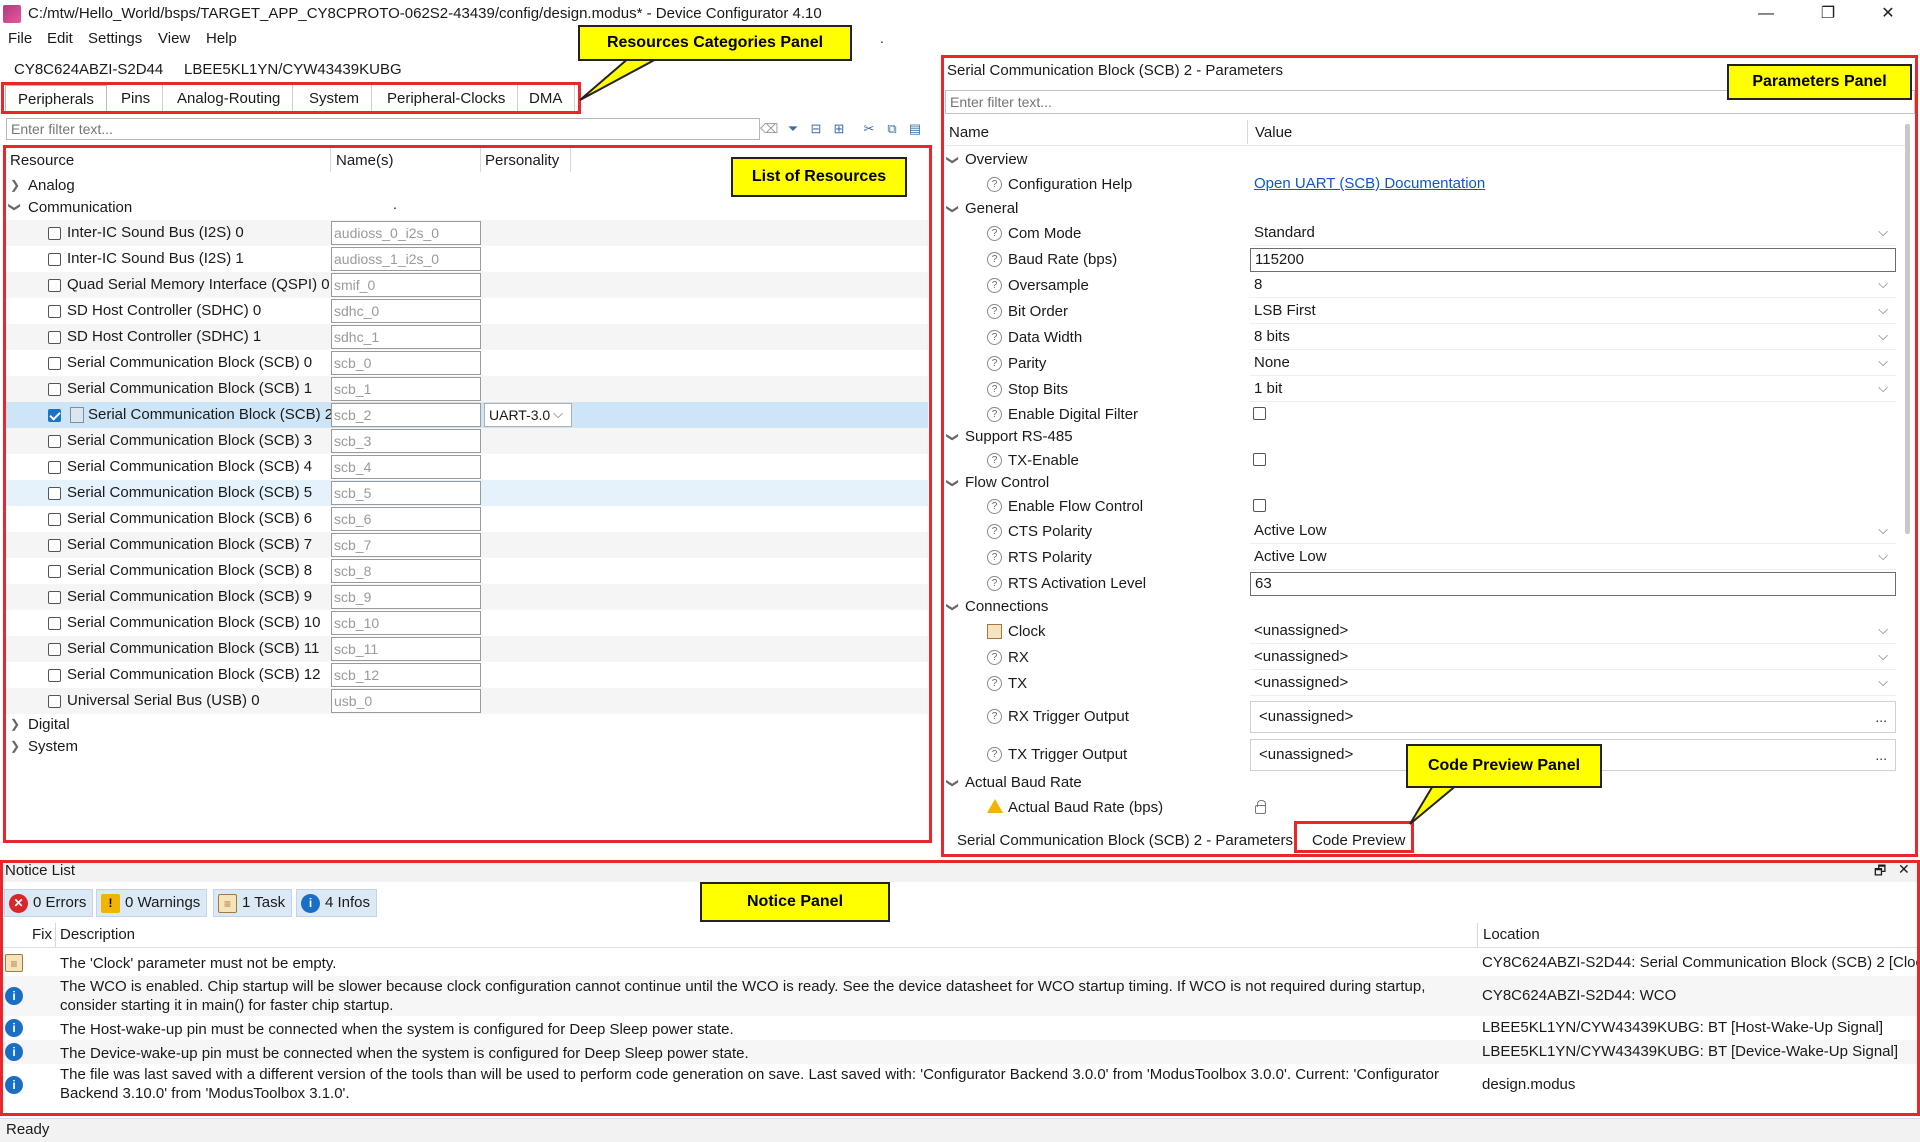 This screenshot has height=1142, width=1920. I want to click on copy-icon: ⧉, so click(892, 129).